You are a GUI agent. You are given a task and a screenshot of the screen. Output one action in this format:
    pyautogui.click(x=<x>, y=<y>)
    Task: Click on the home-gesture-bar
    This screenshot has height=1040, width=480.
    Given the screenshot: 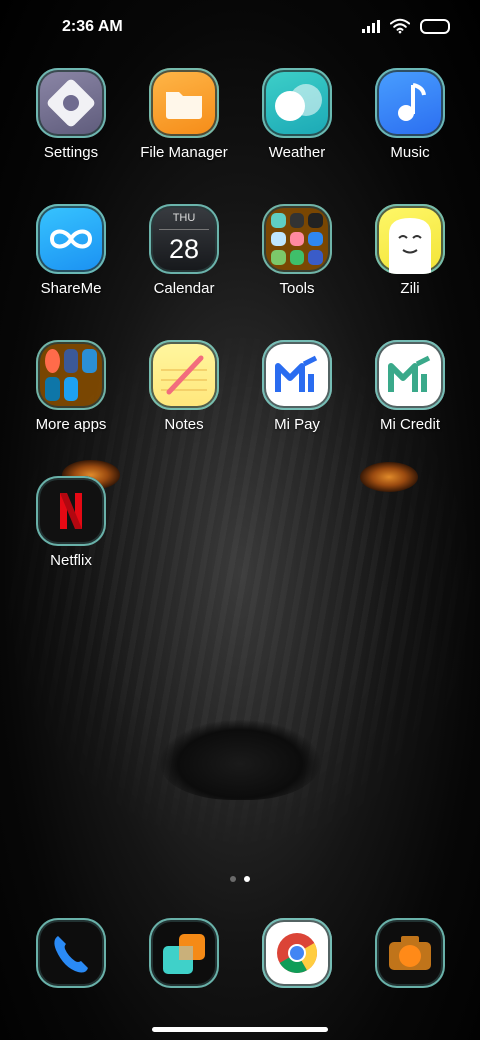 What is the action you would take?
    pyautogui.click(x=240, y=1029)
    